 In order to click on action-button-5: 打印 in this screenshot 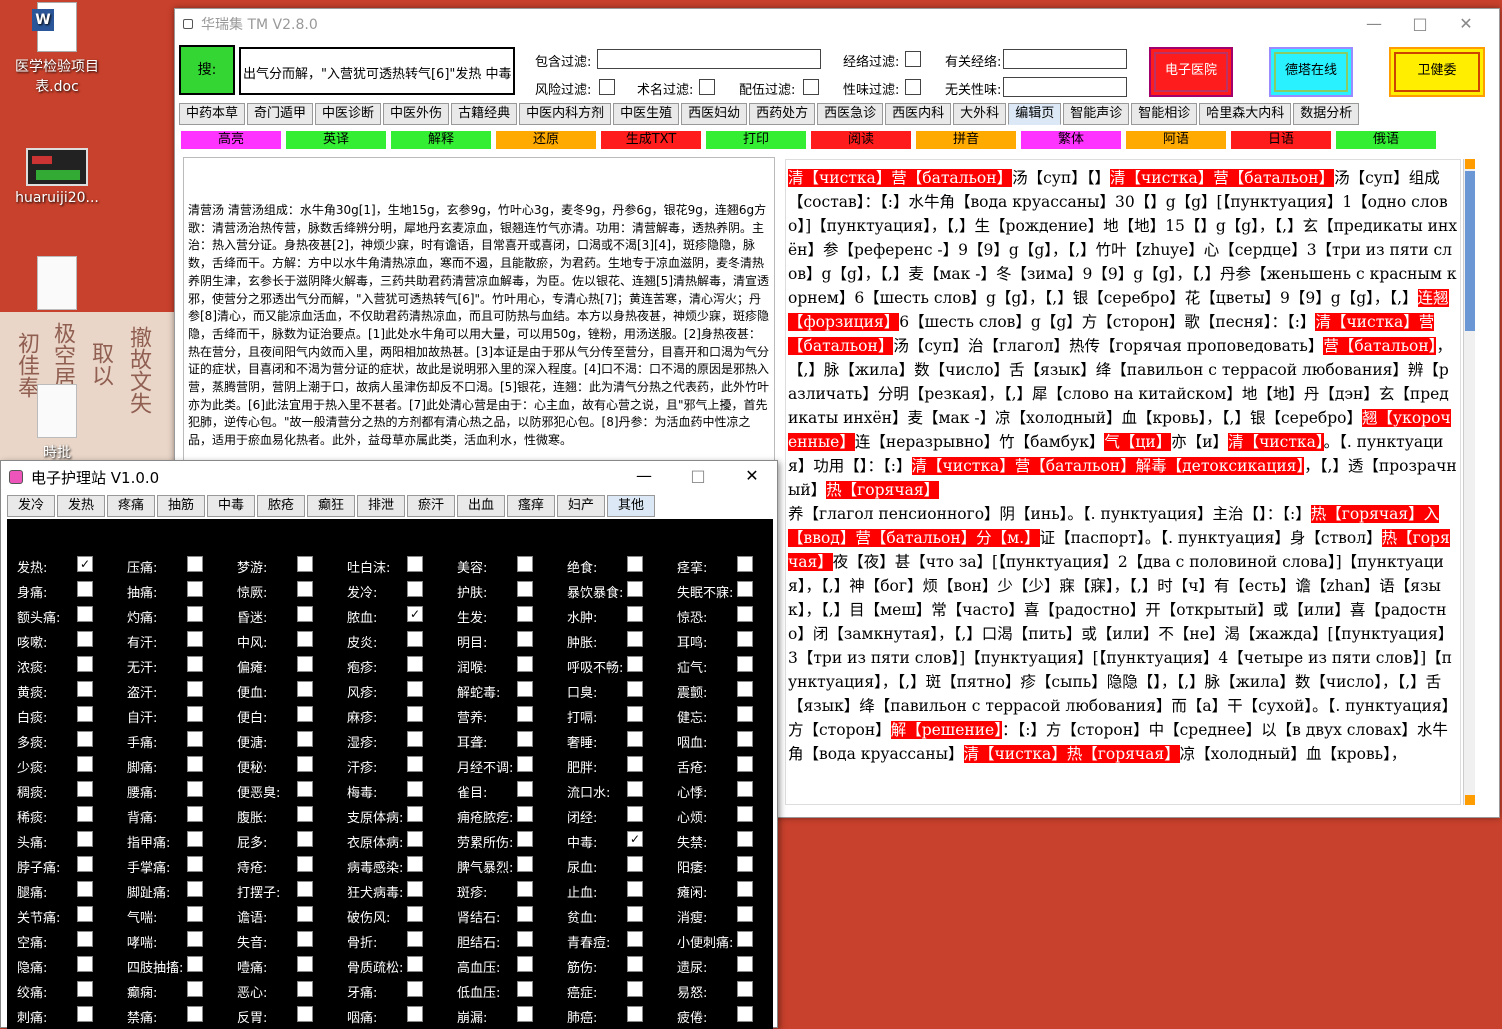, I will do `click(756, 140)`.